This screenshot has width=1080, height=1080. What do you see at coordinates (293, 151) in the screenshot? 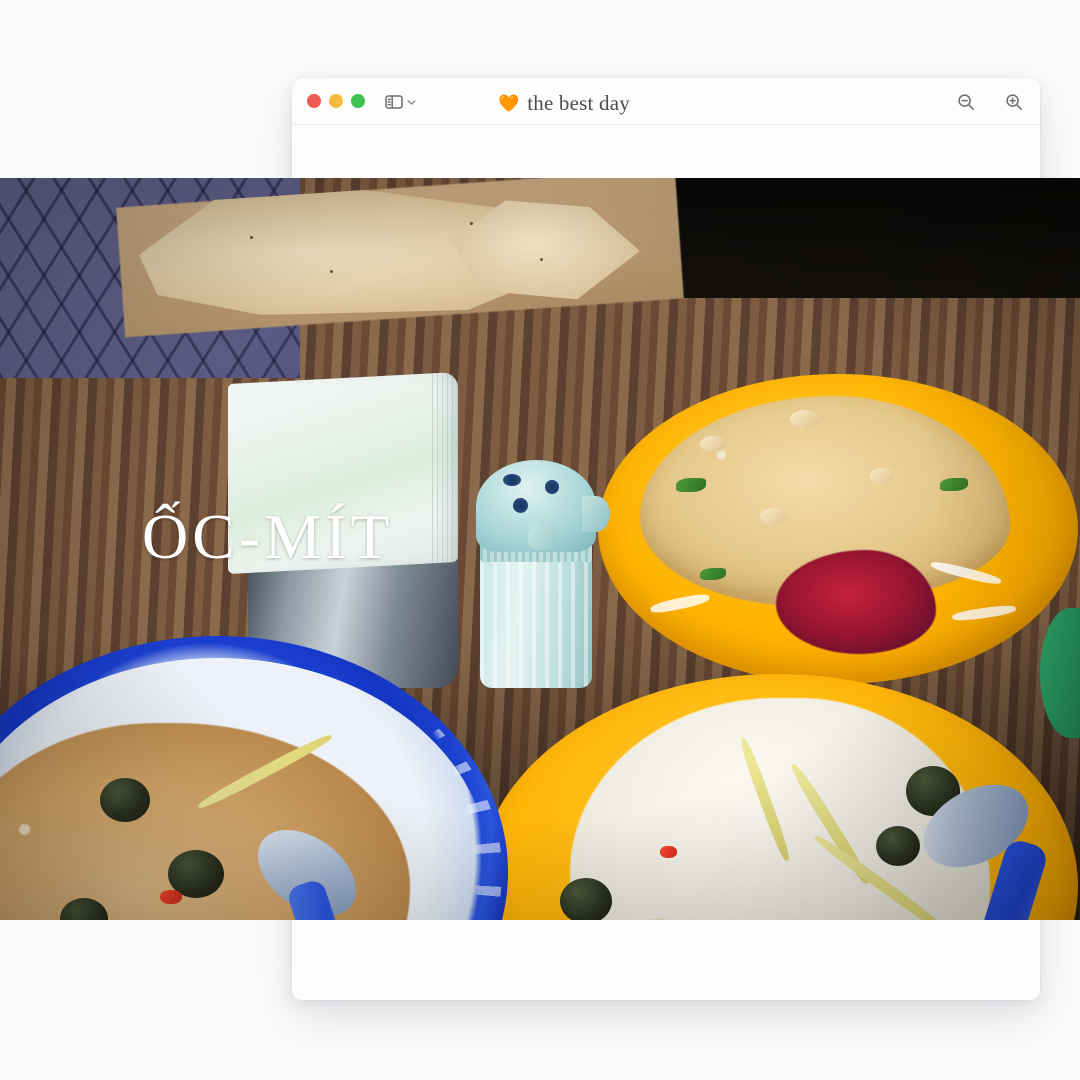
I see `window-left-edge` at bounding box center [293, 151].